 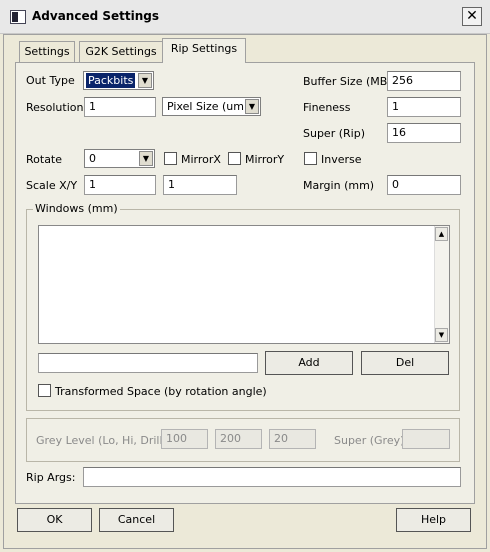 What do you see at coordinates (200, 185) in the screenshot?
I see `scale-y-input: 1` at bounding box center [200, 185].